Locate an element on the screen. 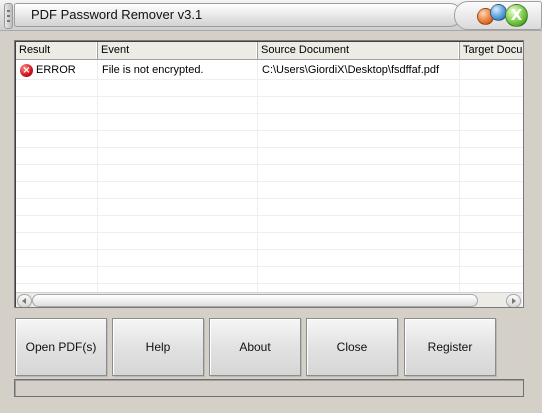 Image resolution: width=542 pixels, height=413 pixels. close-button: Close is located at coordinates (352, 347).